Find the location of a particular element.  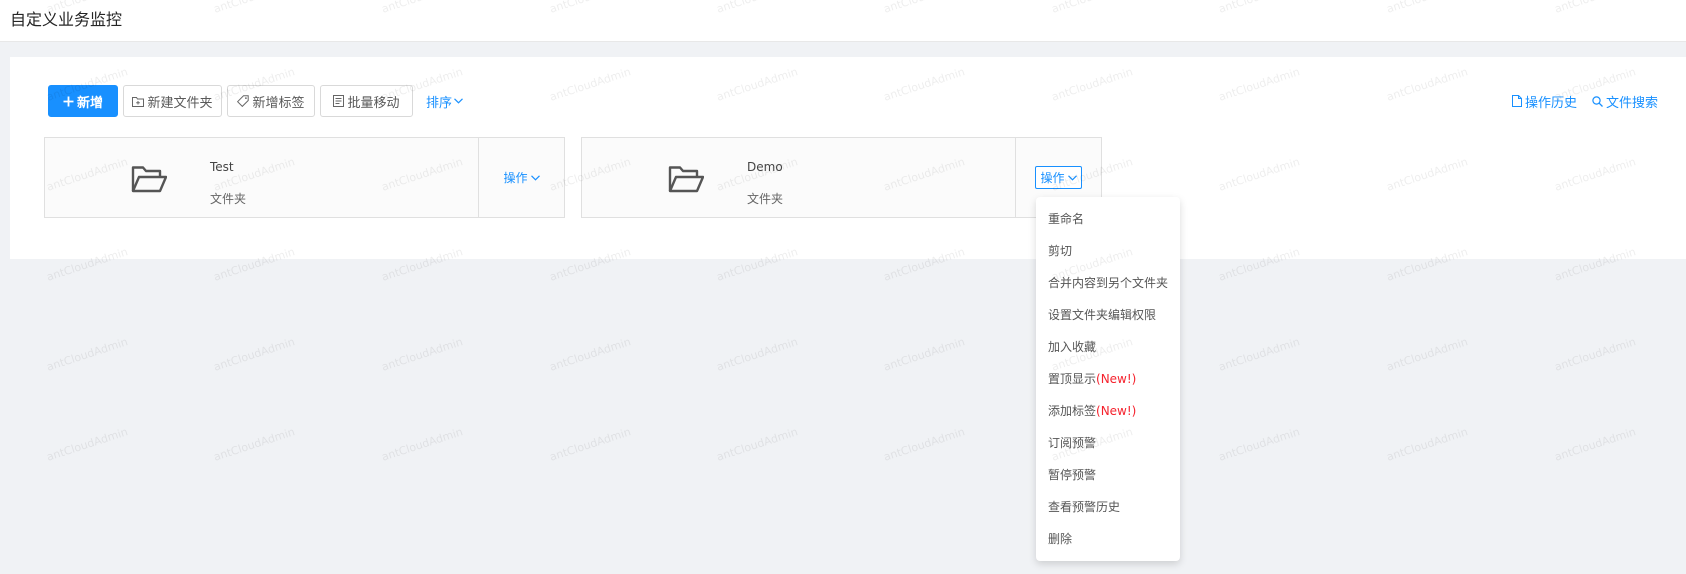

toolbar: 新增 新建文件夹 新增标签 批量移动 排序 is located at coordinates (255, 101).